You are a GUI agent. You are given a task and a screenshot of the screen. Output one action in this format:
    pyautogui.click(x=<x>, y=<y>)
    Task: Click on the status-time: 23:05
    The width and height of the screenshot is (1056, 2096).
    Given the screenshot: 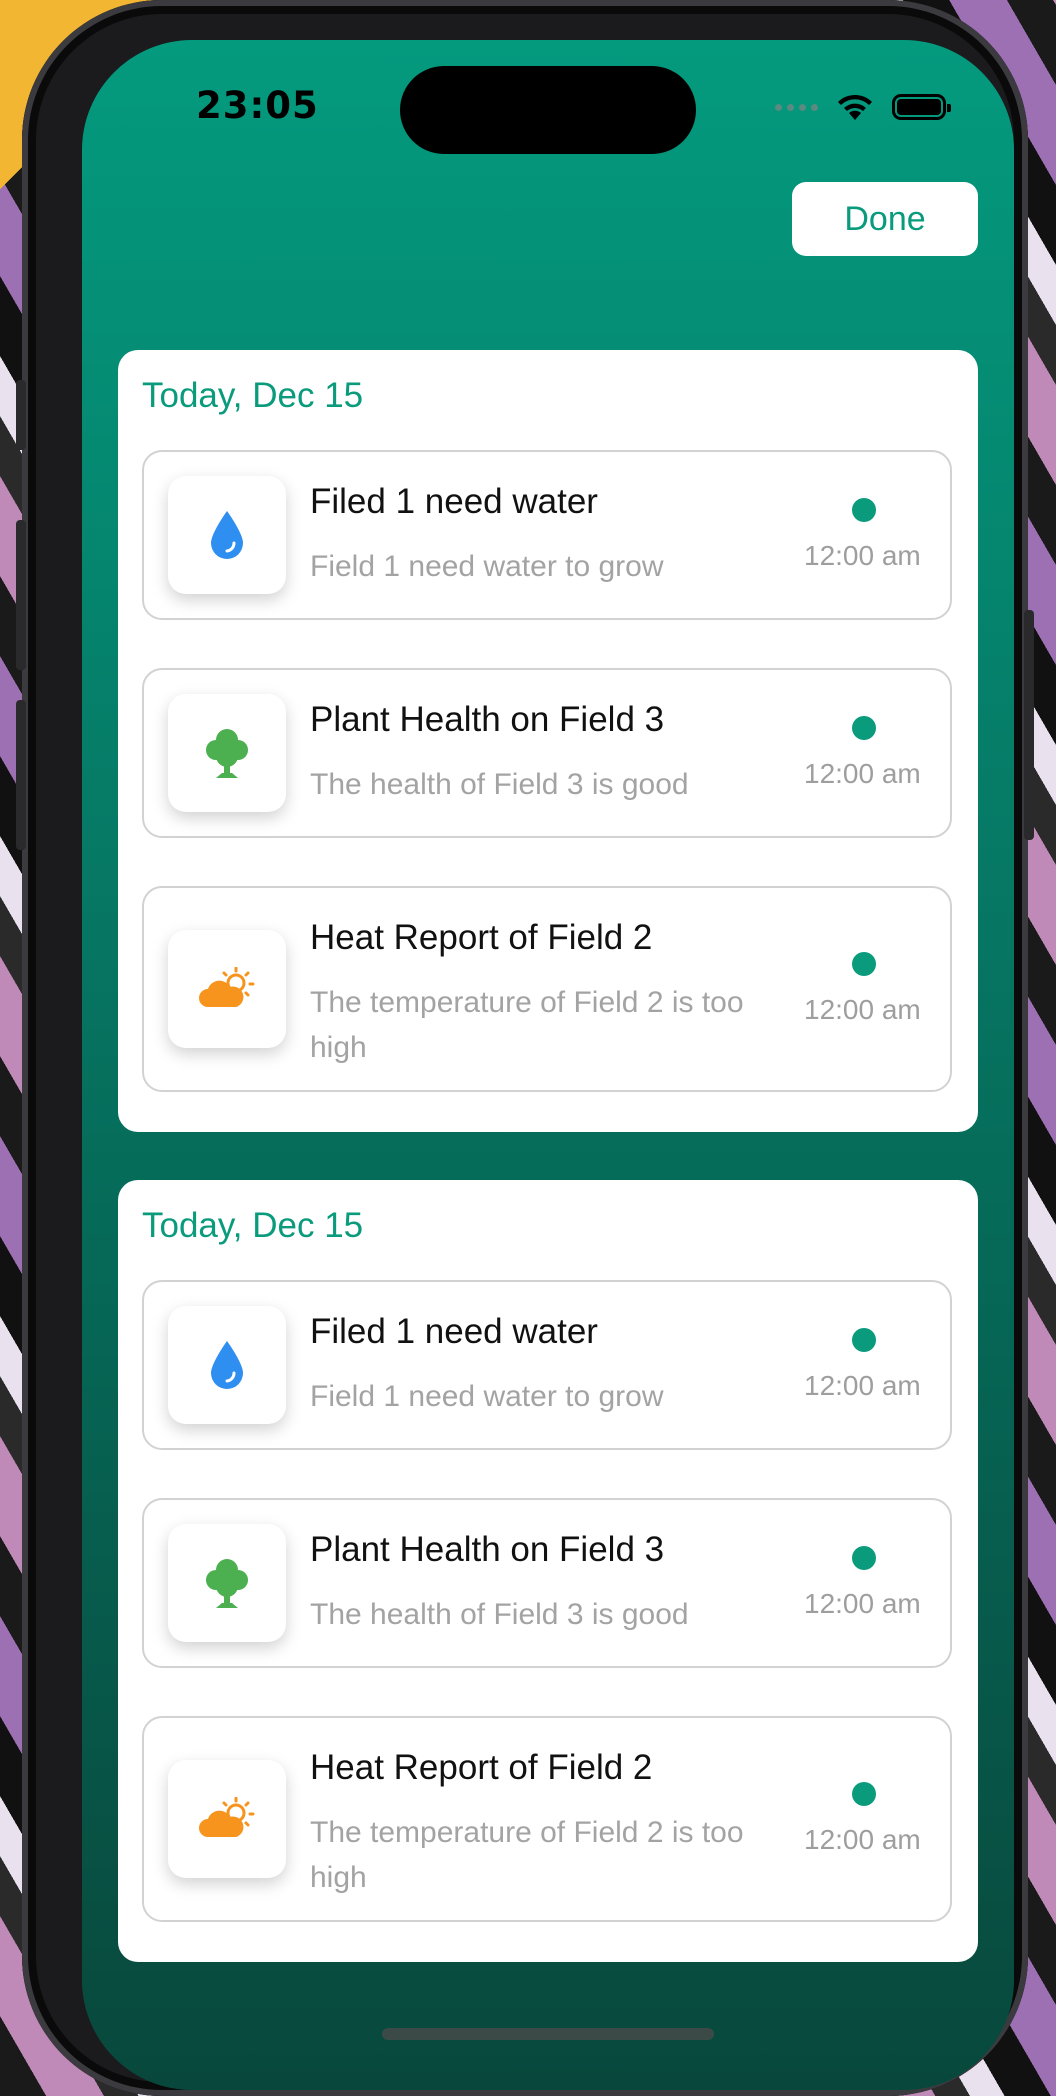 What is the action you would take?
    pyautogui.click(x=257, y=105)
    